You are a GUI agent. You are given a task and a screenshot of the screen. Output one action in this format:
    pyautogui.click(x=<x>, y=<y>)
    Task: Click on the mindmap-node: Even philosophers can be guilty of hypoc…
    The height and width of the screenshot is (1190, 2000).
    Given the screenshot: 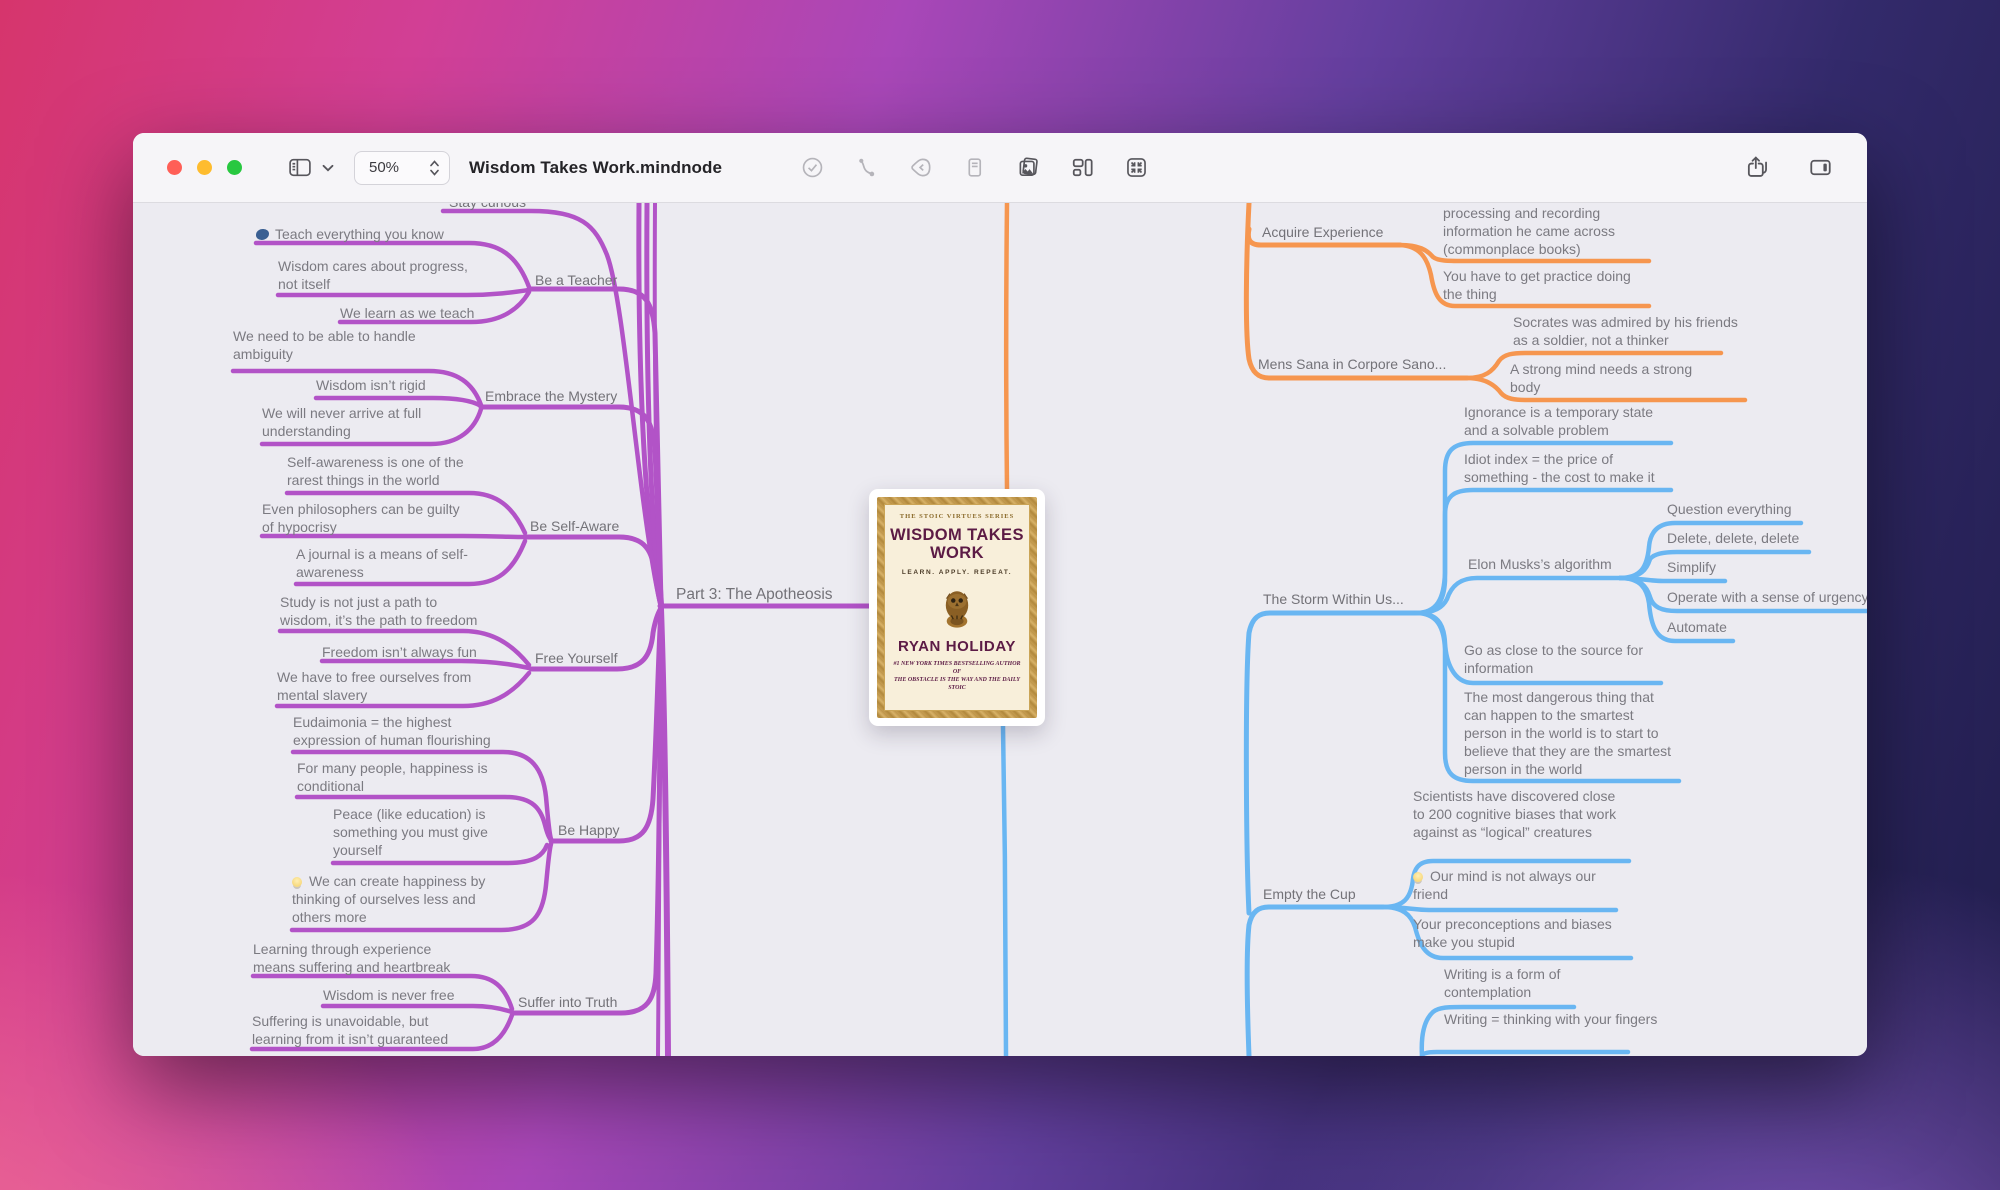 What is the action you would take?
    pyautogui.click(x=367, y=518)
    